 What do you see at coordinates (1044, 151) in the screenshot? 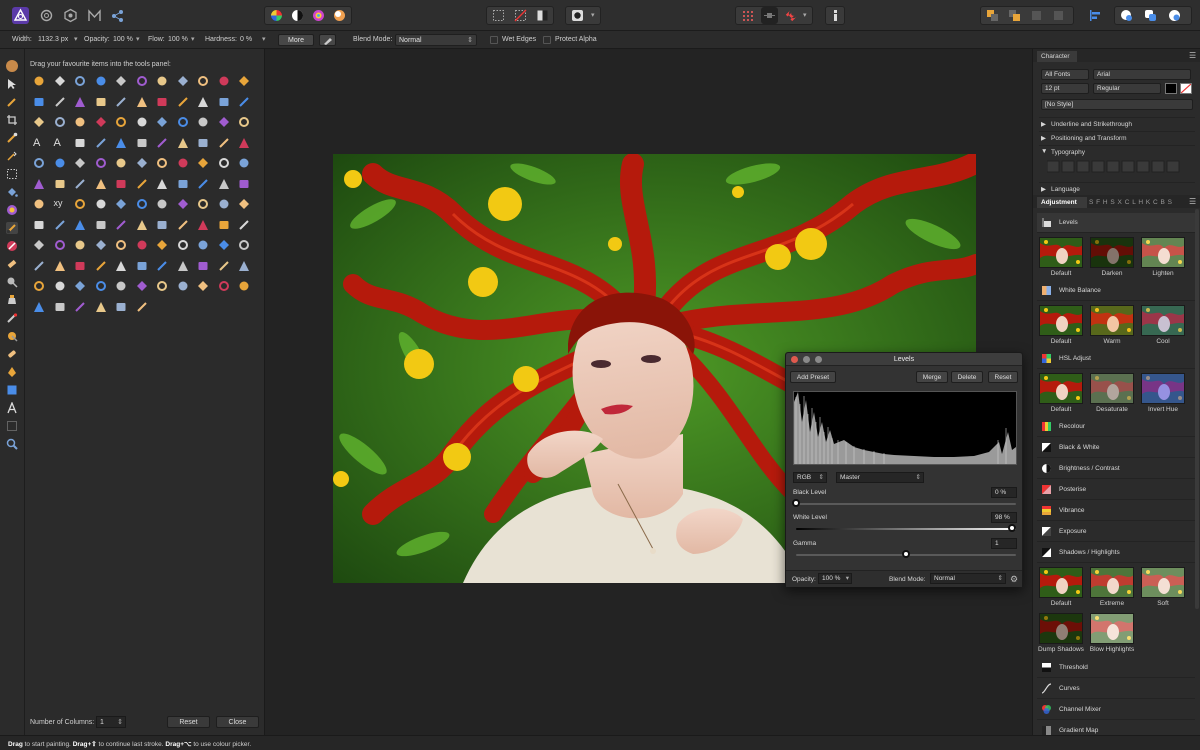
I see `disclosure-triangle-icon: ▼` at bounding box center [1044, 151].